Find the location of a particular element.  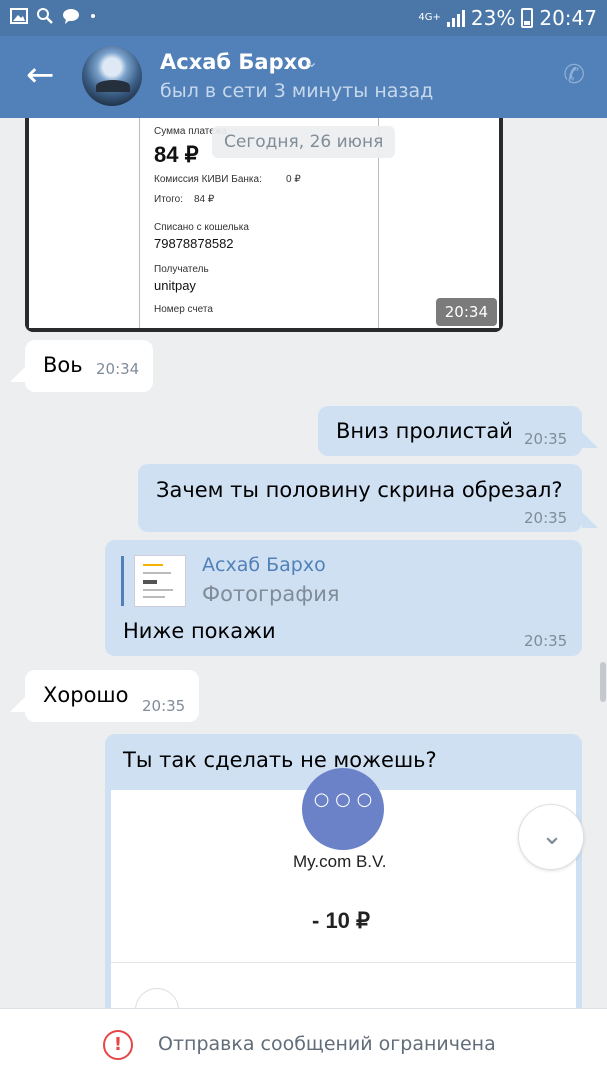

system-status: 4G+ 23% 20:47 is located at coordinates (507, 18).